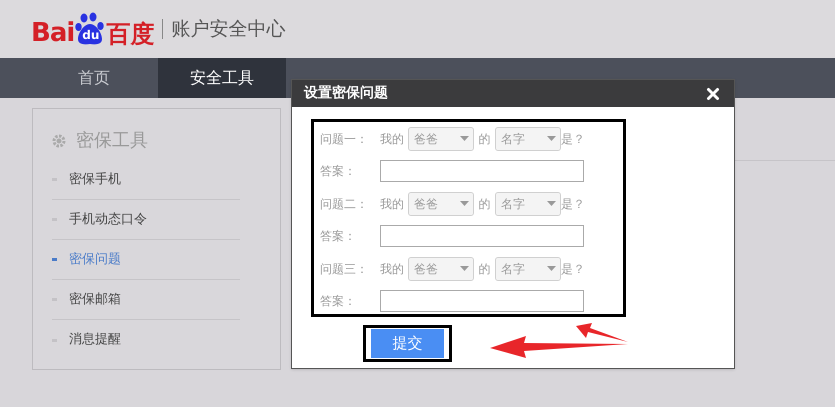 The height and width of the screenshot is (407, 835). What do you see at coordinates (86, 260) in the screenshot?
I see `sidebar-item: 密保问题` at bounding box center [86, 260].